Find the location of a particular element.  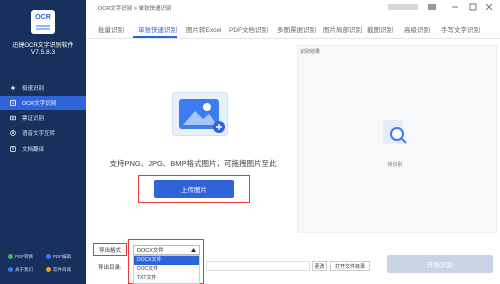

change-dir-button: 更改 is located at coordinates (319, 266).